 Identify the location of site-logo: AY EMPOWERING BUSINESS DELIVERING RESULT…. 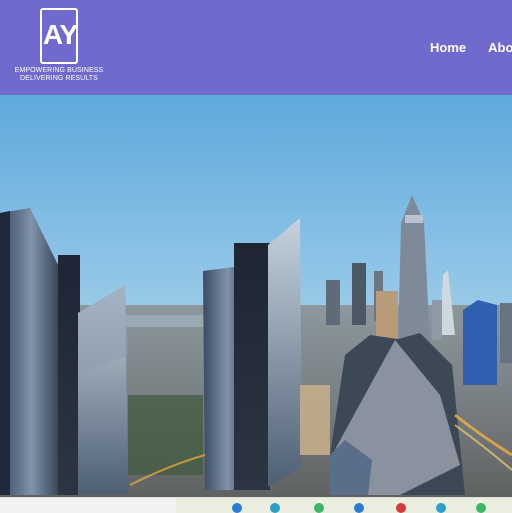
(59, 48).